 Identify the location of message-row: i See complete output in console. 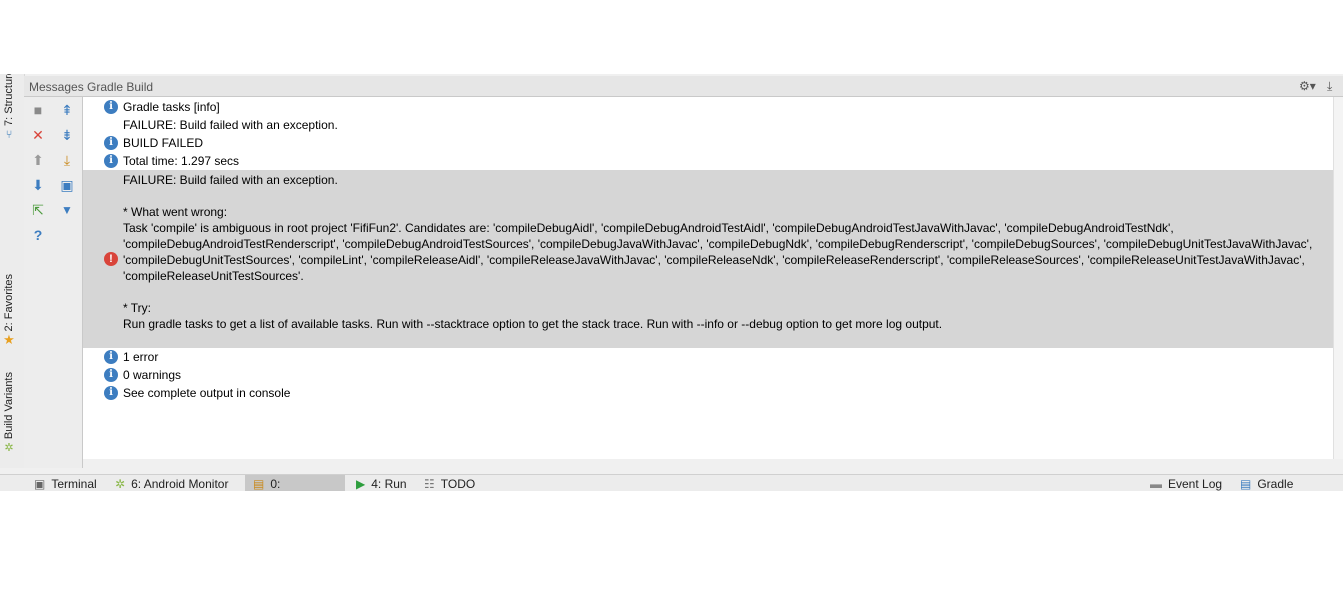
(708, 393).